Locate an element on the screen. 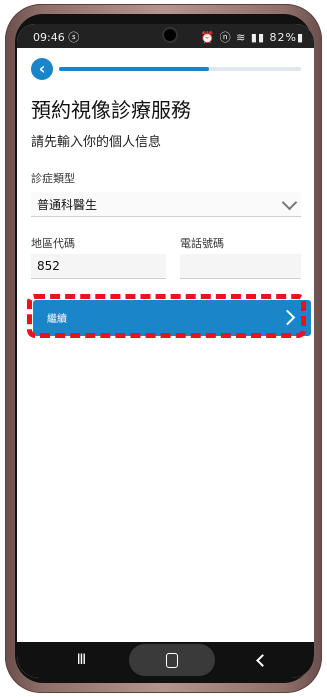  status-time: 09:46 ⓢ is located at coordinates (56, 37).